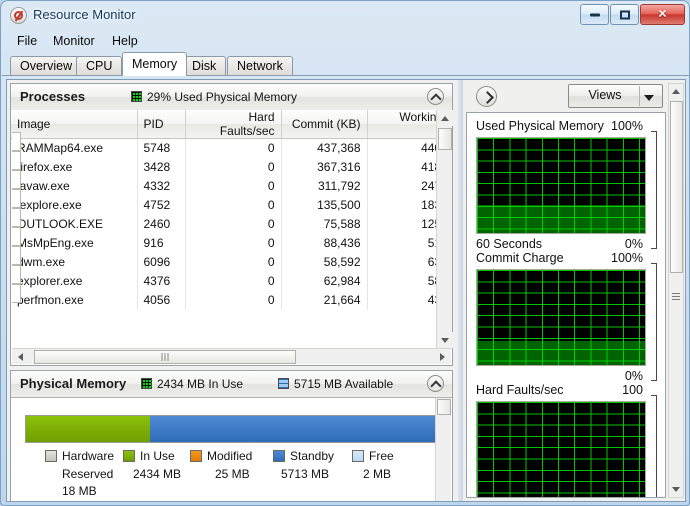  What do you see at coordinates (649, 98) in the screenshot?
I see `chevron-down-icon` at bounding box center [649, 98].